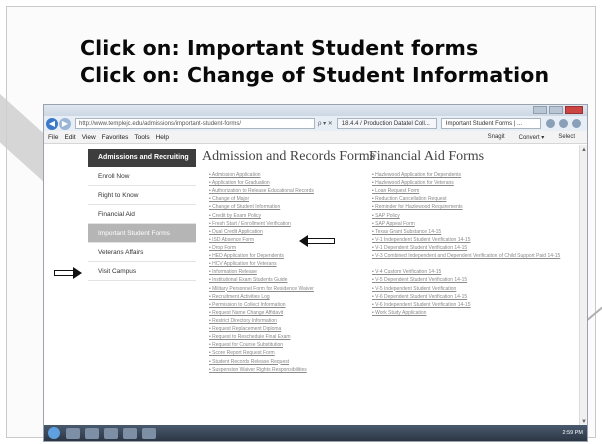 Image resolution: width=602 pixels, height=444 pixels. Describe the element at coordinates (261, 297) in the screenshot. I see `admission-link: Recruitment Activities Log` at that location.